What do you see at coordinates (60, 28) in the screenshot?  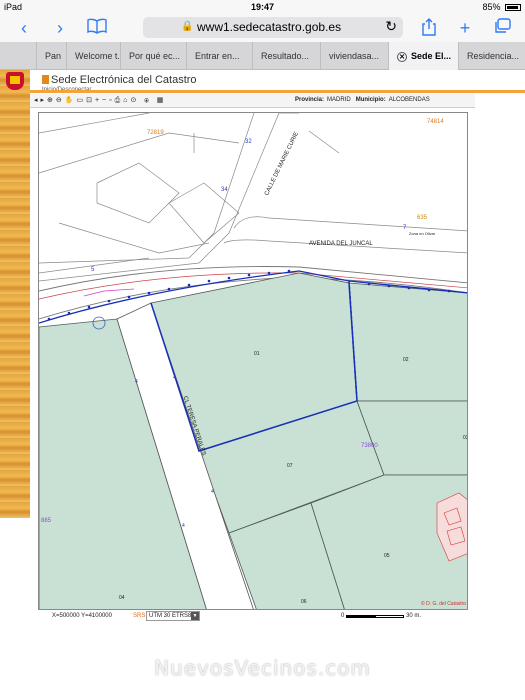 I see `forward-icon: ›` at bounding box center [60, 28].